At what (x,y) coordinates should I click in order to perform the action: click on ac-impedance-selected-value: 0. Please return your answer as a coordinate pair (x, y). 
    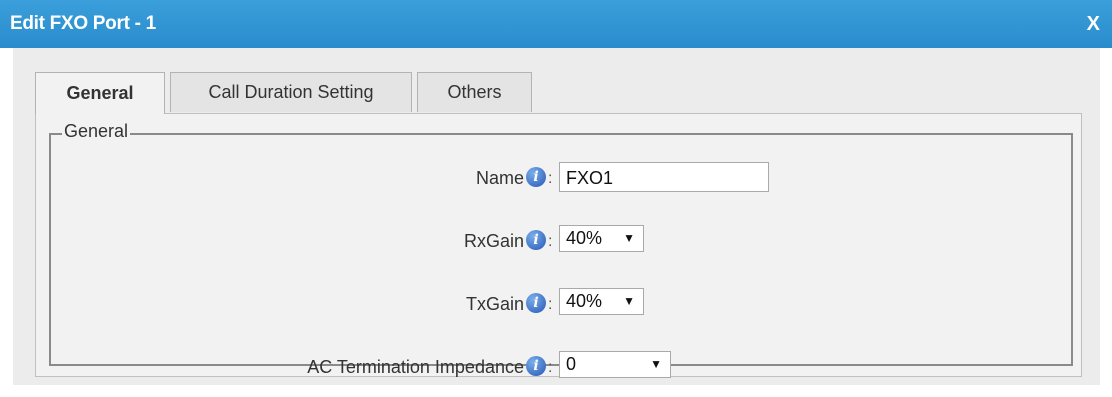
    Looking at the image, I should click on (571, 364).